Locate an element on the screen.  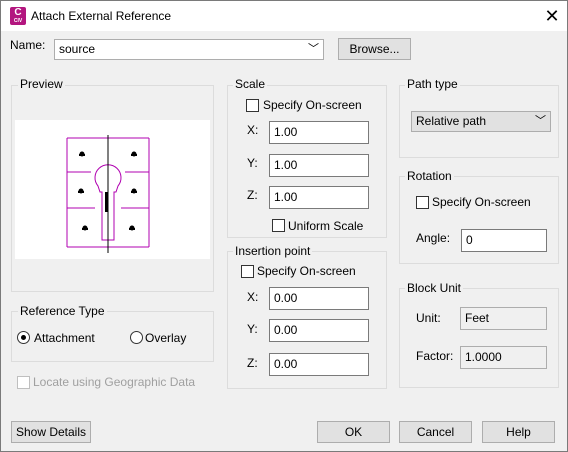
app-icon-sub: CIV is located at coordinates (18, 21).